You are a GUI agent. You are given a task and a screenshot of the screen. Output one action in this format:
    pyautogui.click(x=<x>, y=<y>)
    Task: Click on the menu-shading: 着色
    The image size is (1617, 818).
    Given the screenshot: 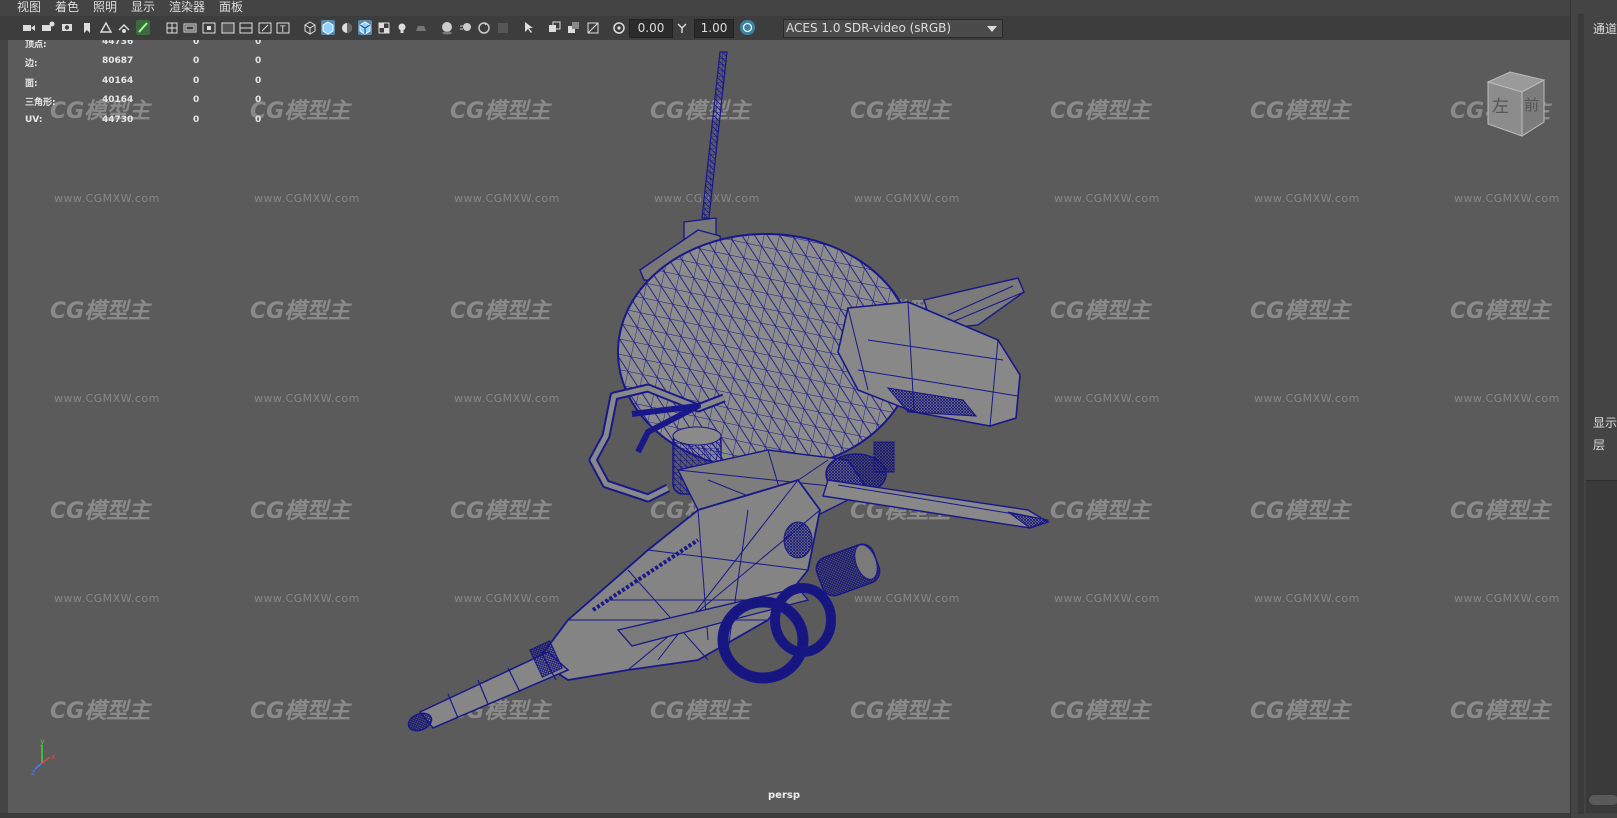 What is the action you would take?
    pyautogui.click(x=67, y=7)
    